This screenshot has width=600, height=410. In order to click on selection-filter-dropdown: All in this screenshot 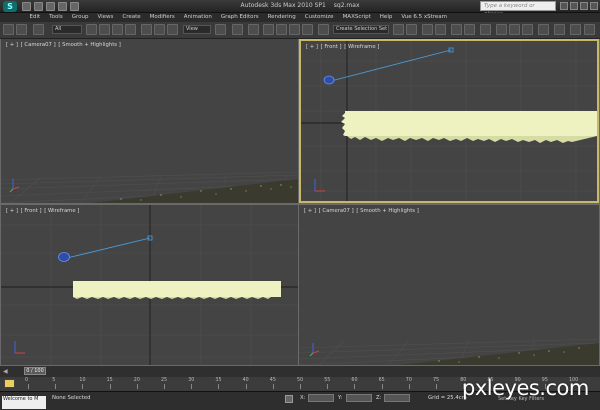, I will do `click(67, 29)`.